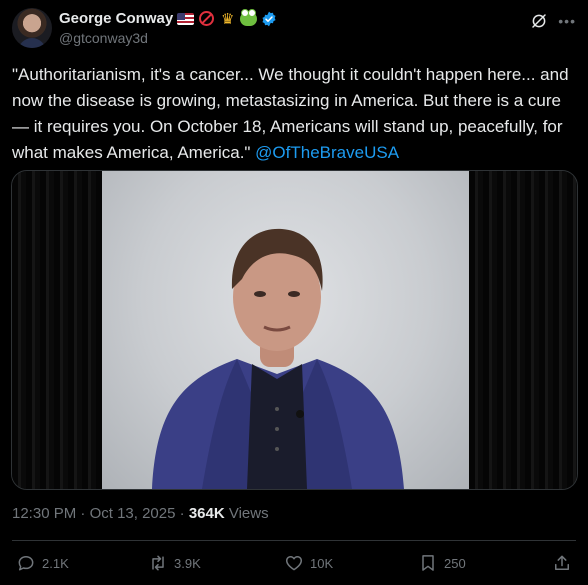 This screenshot has width=588, height=585. I want to click on divider, so click(294, 540).